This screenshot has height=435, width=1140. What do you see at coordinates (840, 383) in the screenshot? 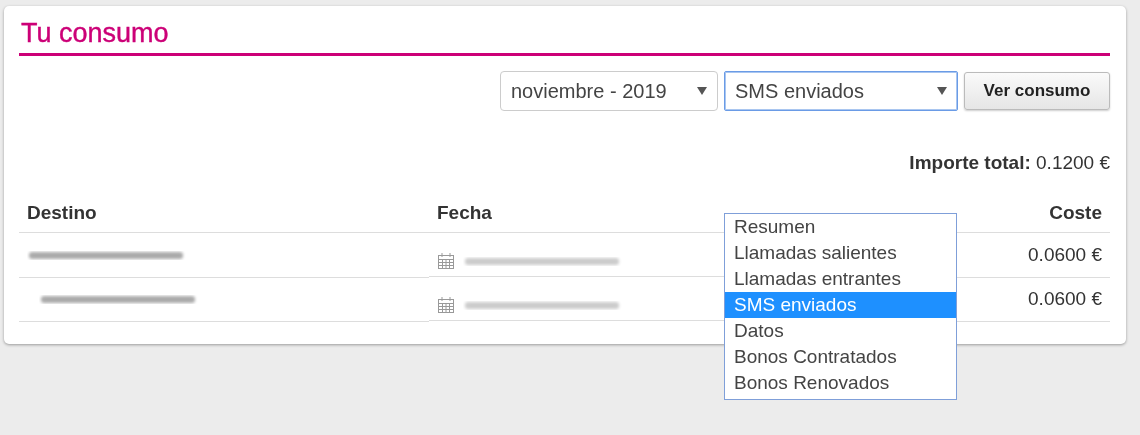
I see `dropdown-option: Bonos Renovados` at bounding box center [840, 383].